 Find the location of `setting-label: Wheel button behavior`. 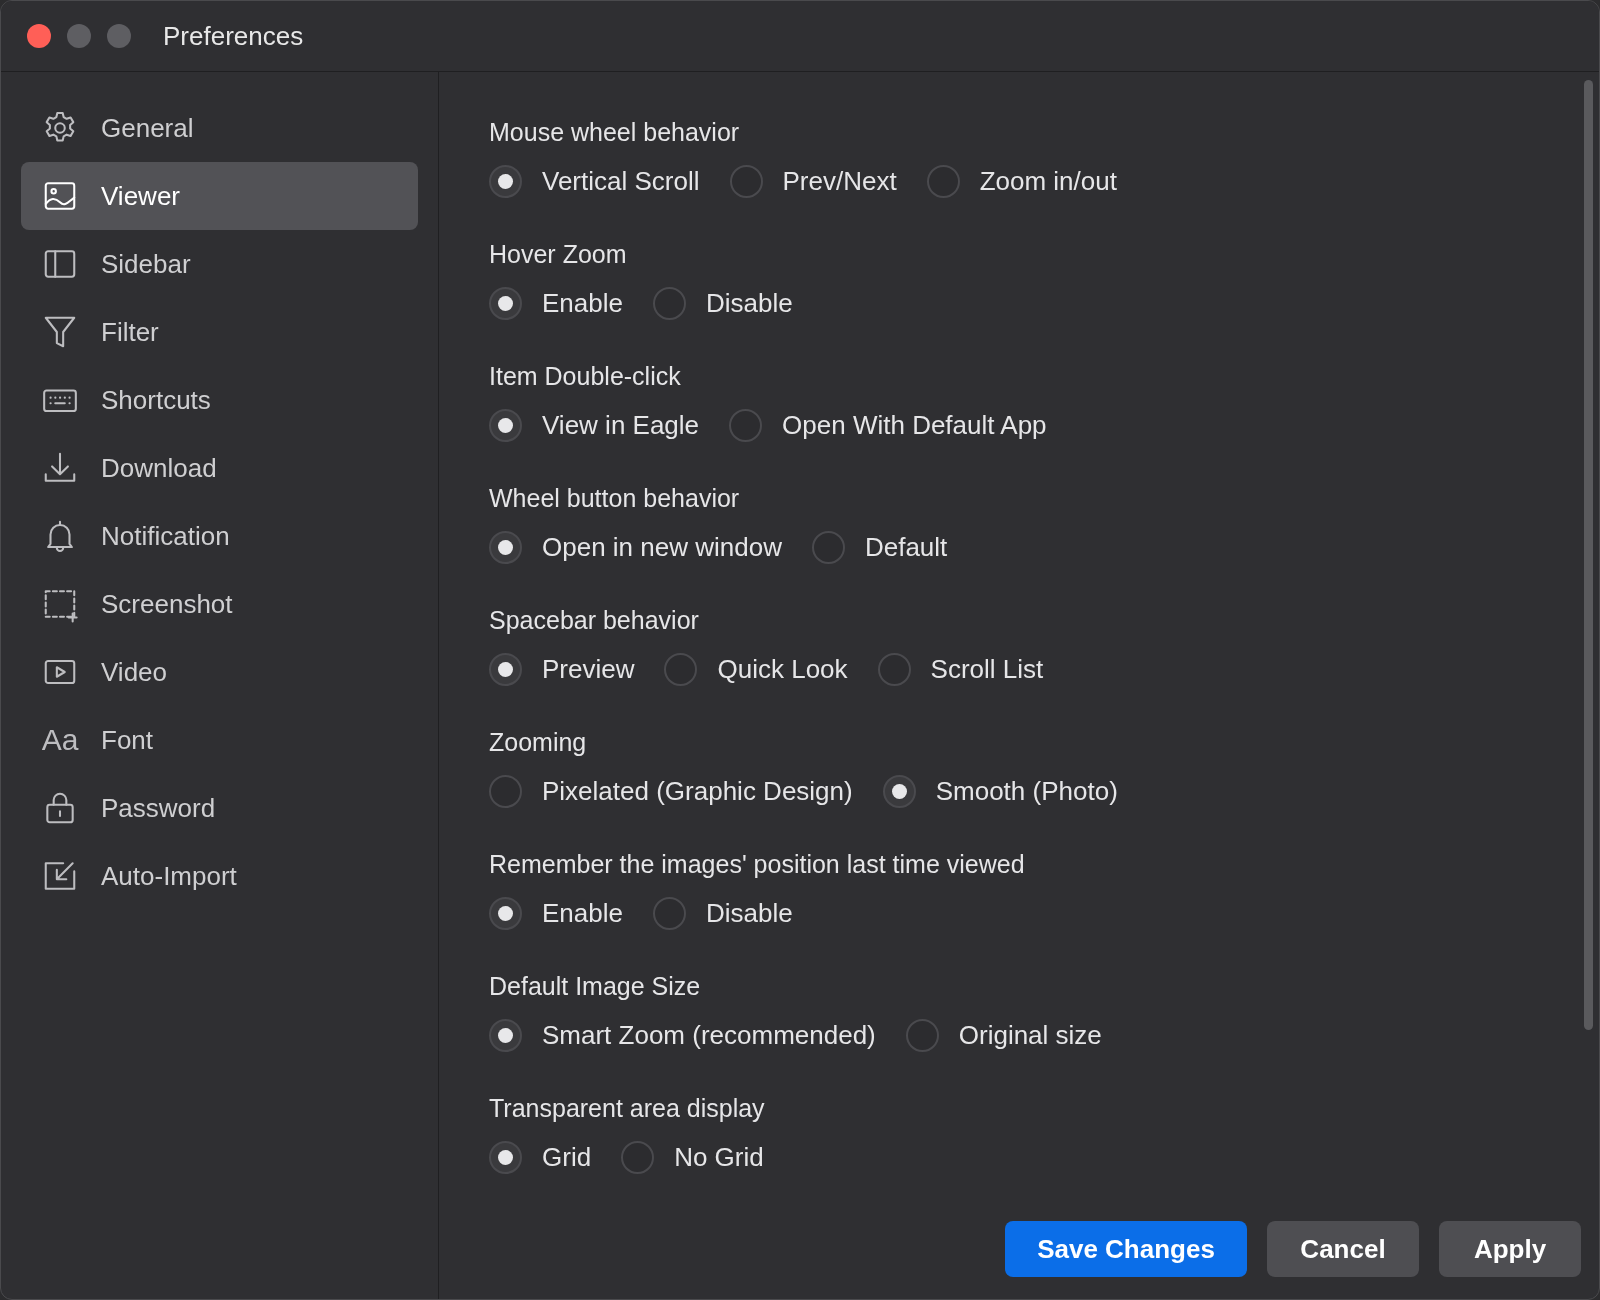

setting-label: Wheel button behavior is located at coordinates (614, 498).